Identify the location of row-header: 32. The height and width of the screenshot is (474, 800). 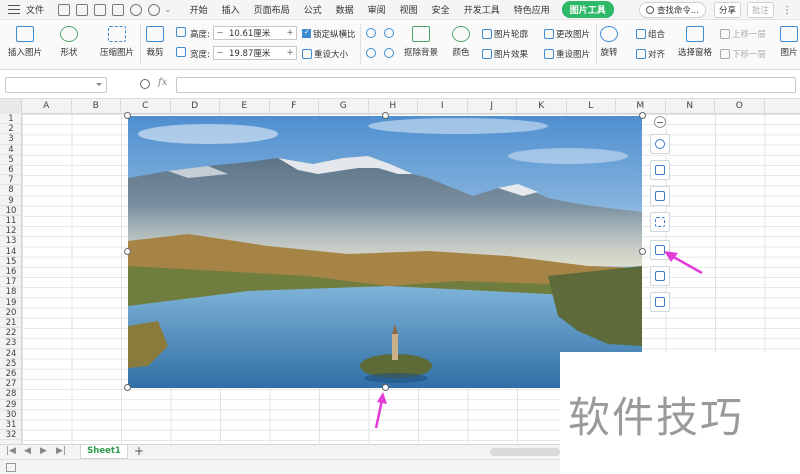
(11, 435).